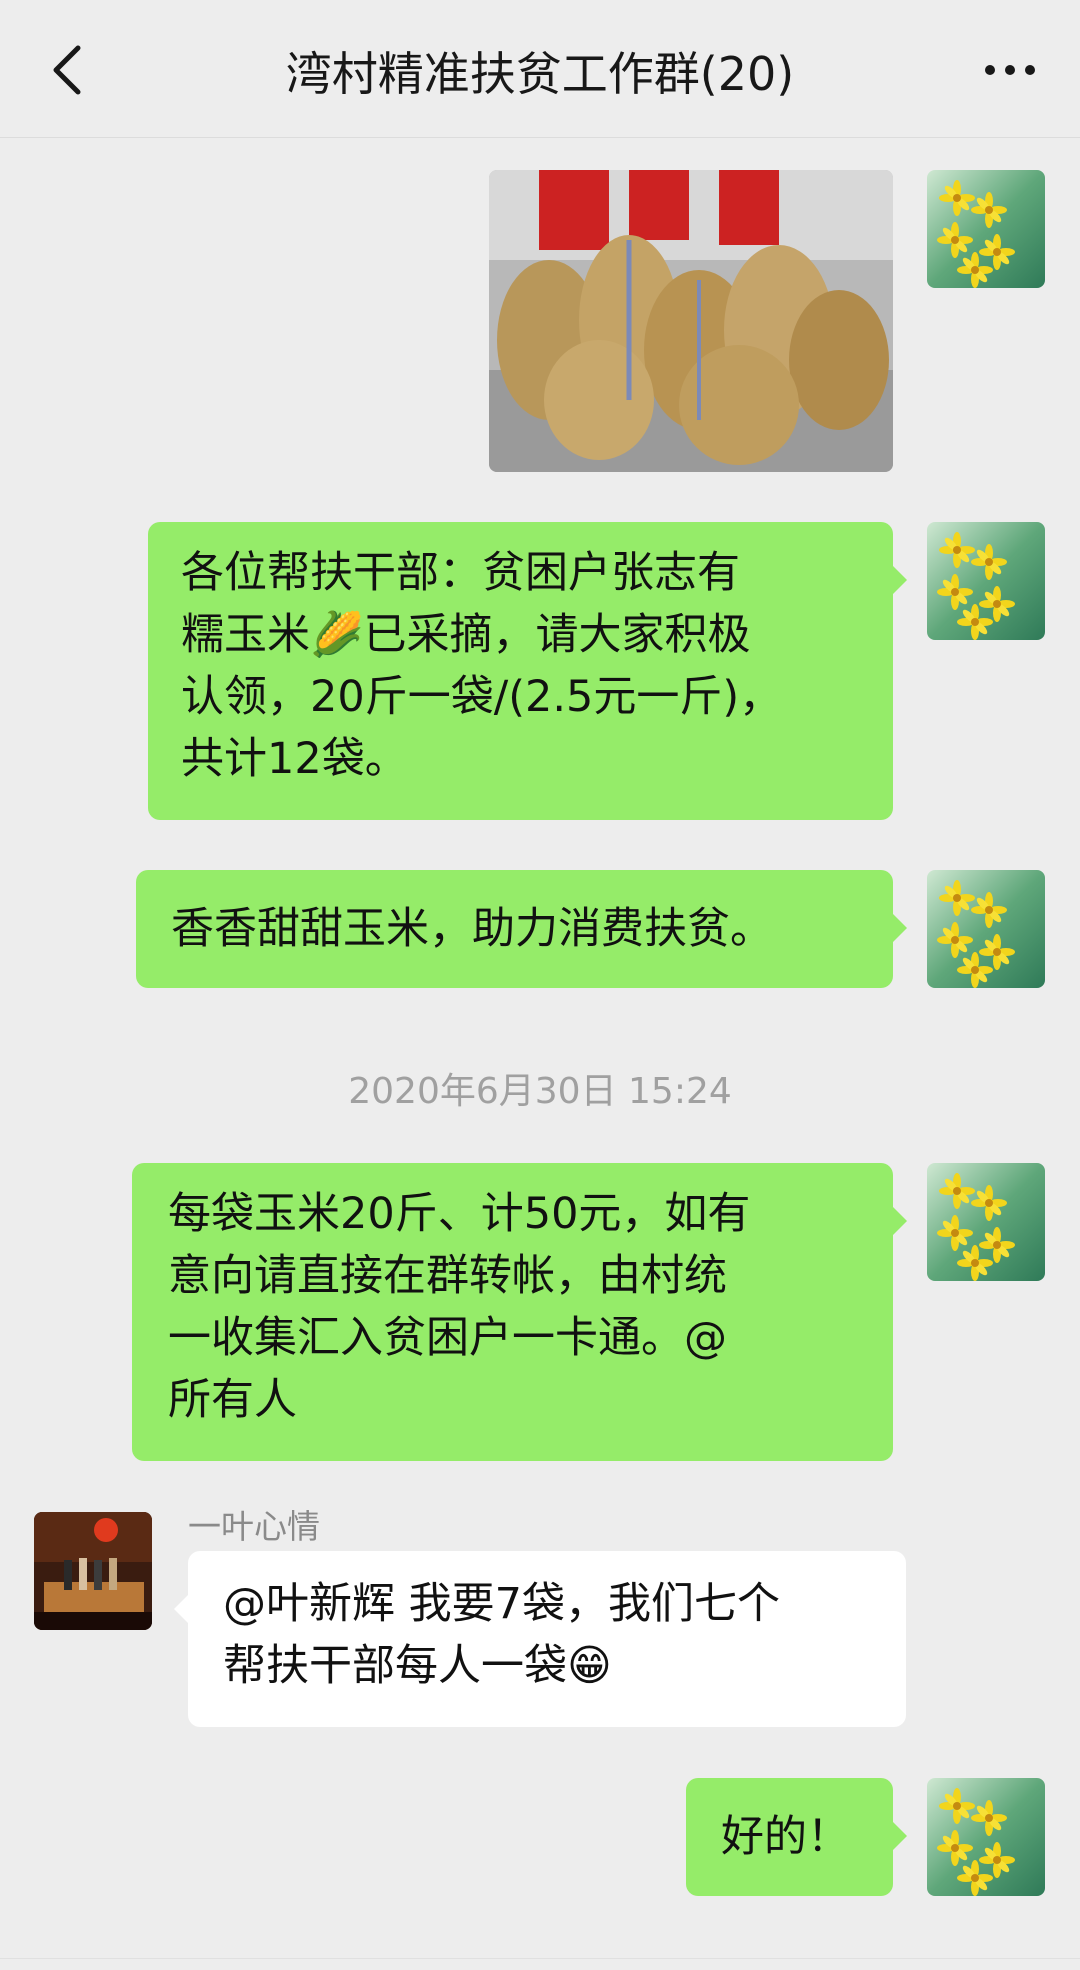 This screenshot has height=1970, width=1080. Describe the element at coordinates (472, 929) in the screenshot. I see `message-line: 香香甜甜玉米，助力消费扶贫。` at that location.